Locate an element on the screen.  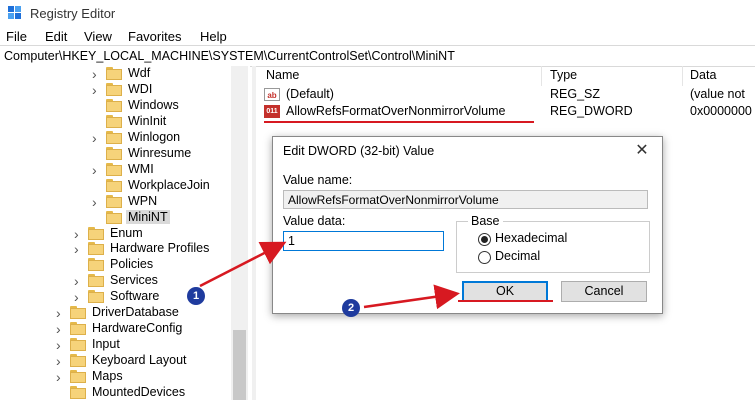
step-badge-1: 1 is located at coordinates (196, 296).